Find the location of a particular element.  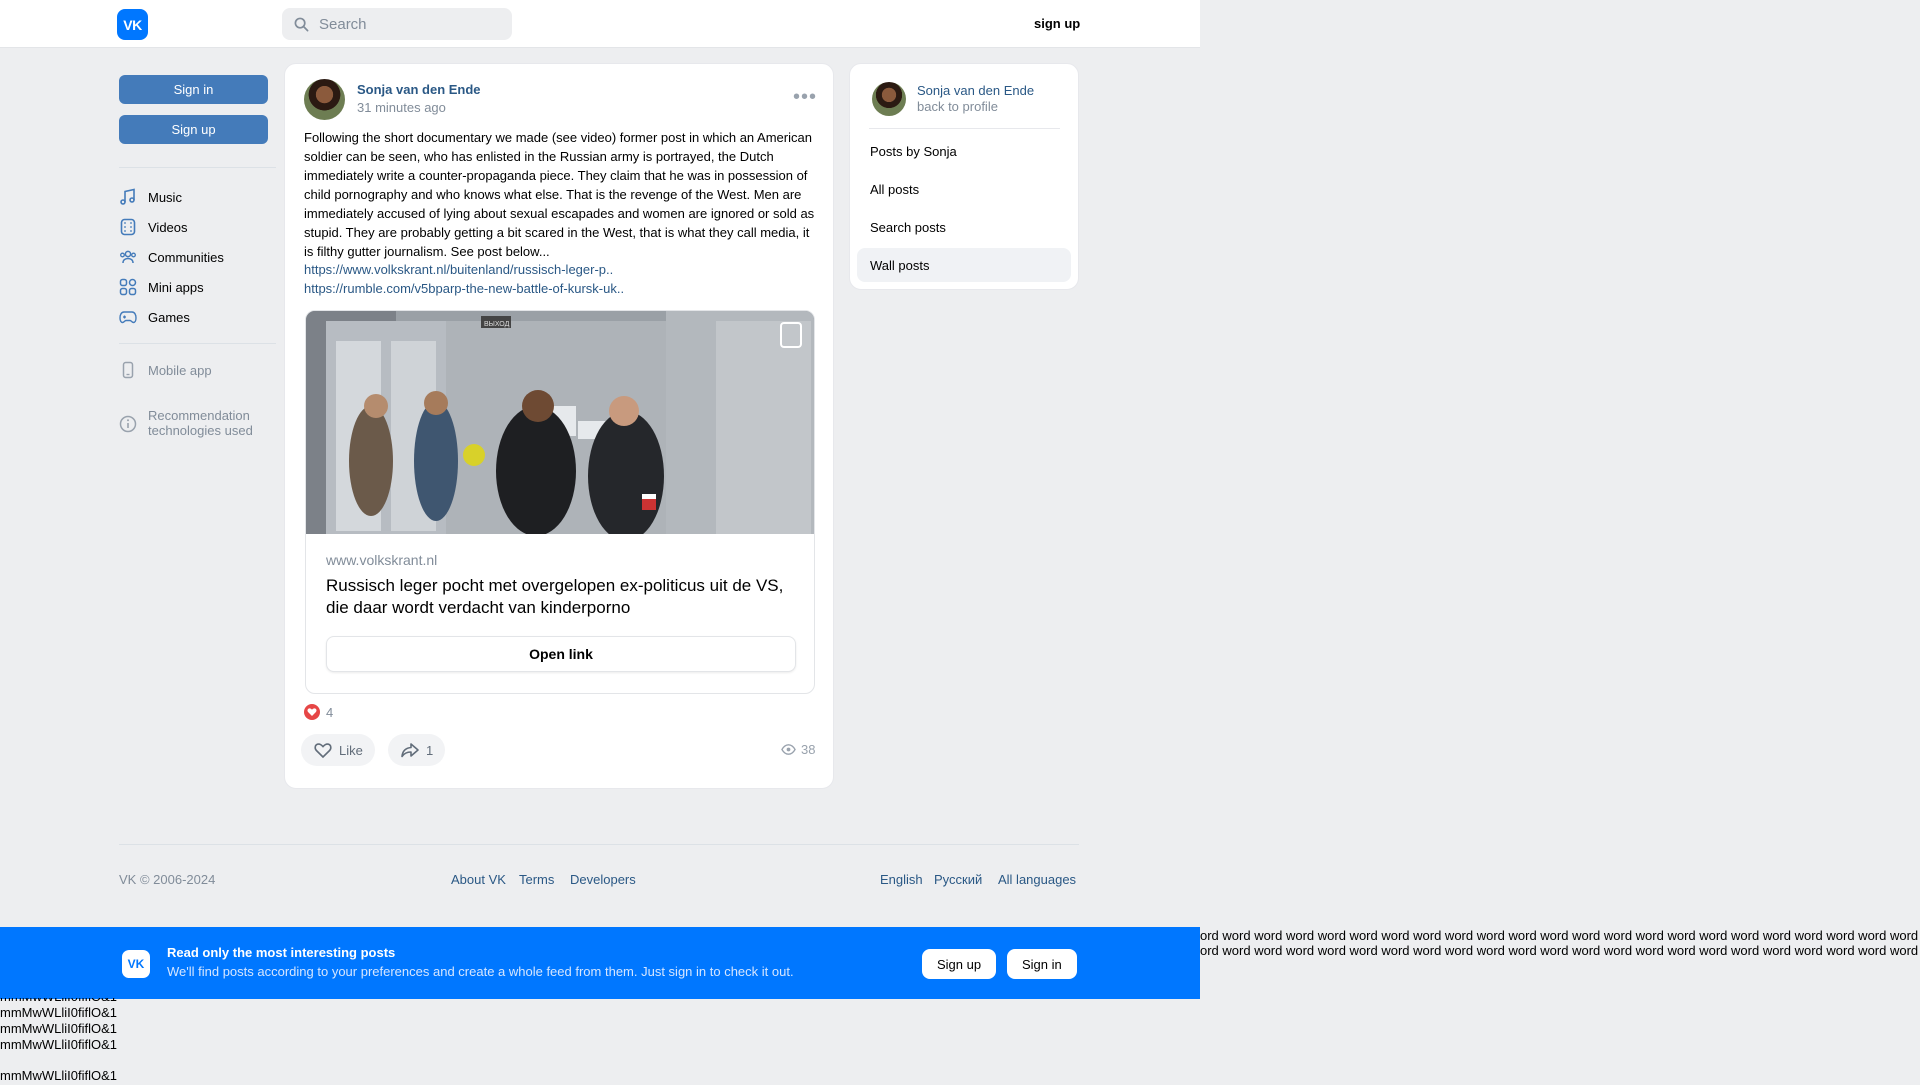

share-count: 1 is located at coordinates (430, 750).